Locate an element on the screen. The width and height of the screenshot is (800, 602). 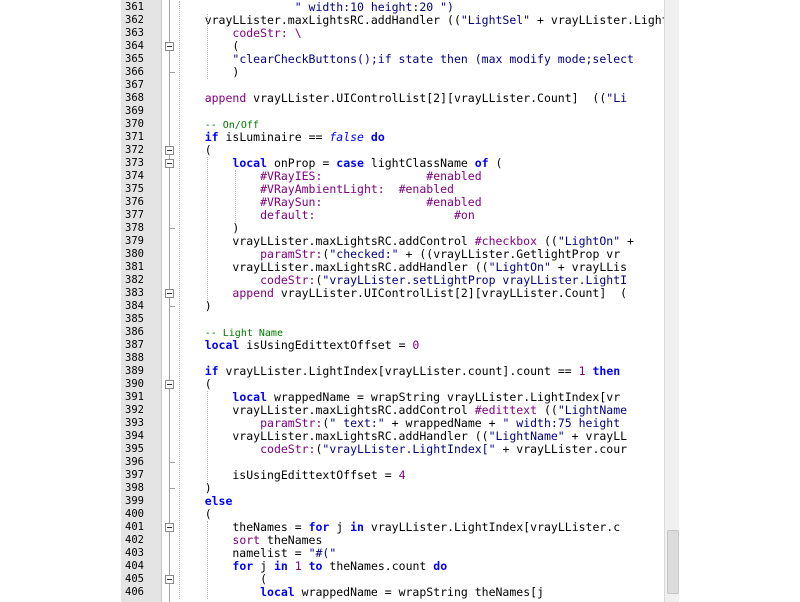
line-number: 395 is located at coordinates (134, 449).